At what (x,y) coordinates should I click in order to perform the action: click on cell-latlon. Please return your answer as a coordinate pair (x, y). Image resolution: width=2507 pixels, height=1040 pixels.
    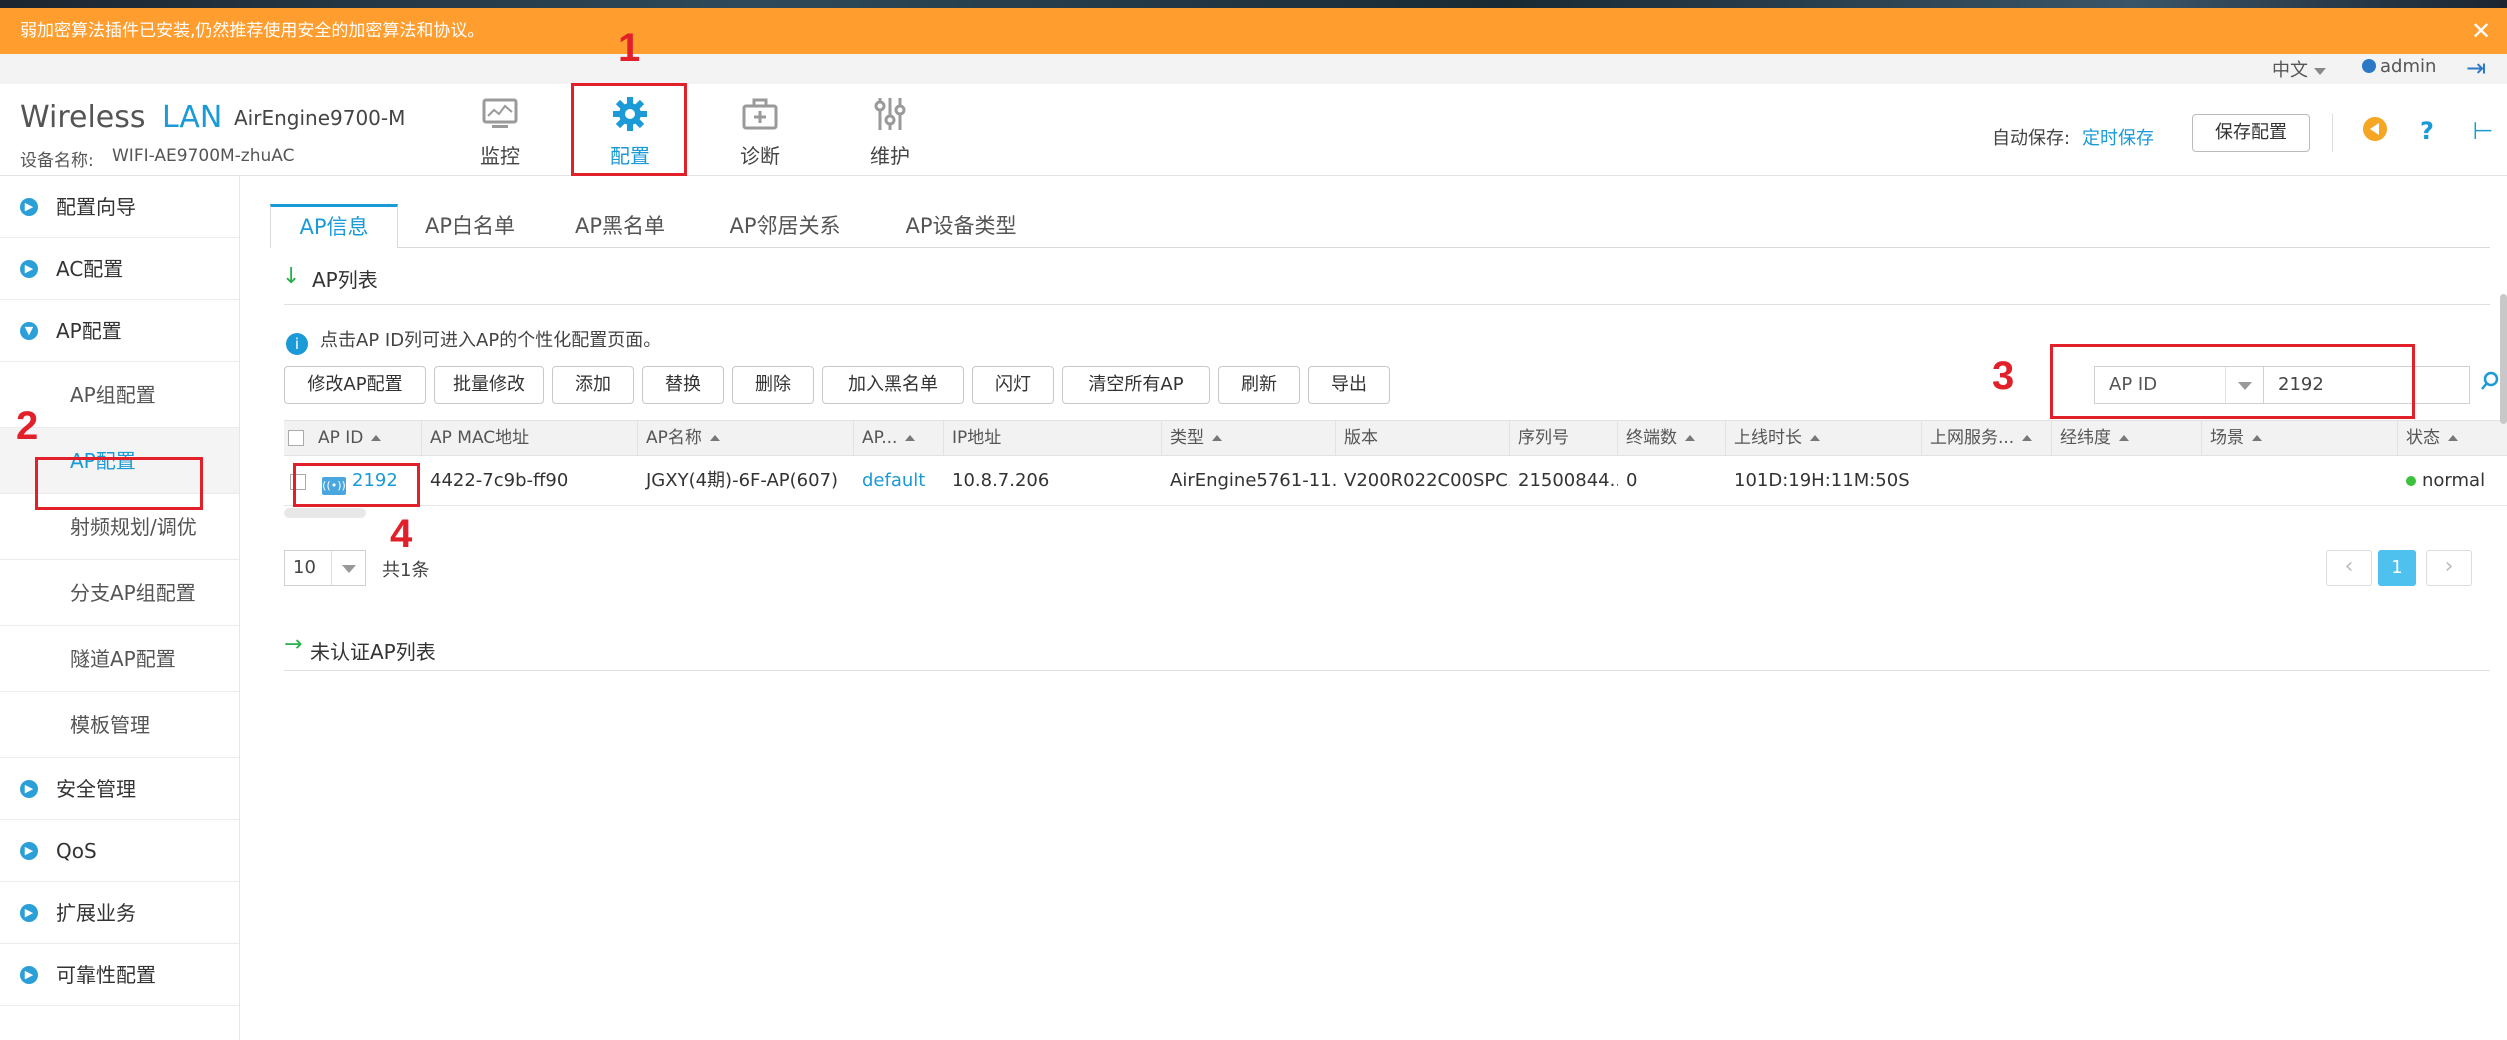
    Looking at the image, I should click on (2127, 481).